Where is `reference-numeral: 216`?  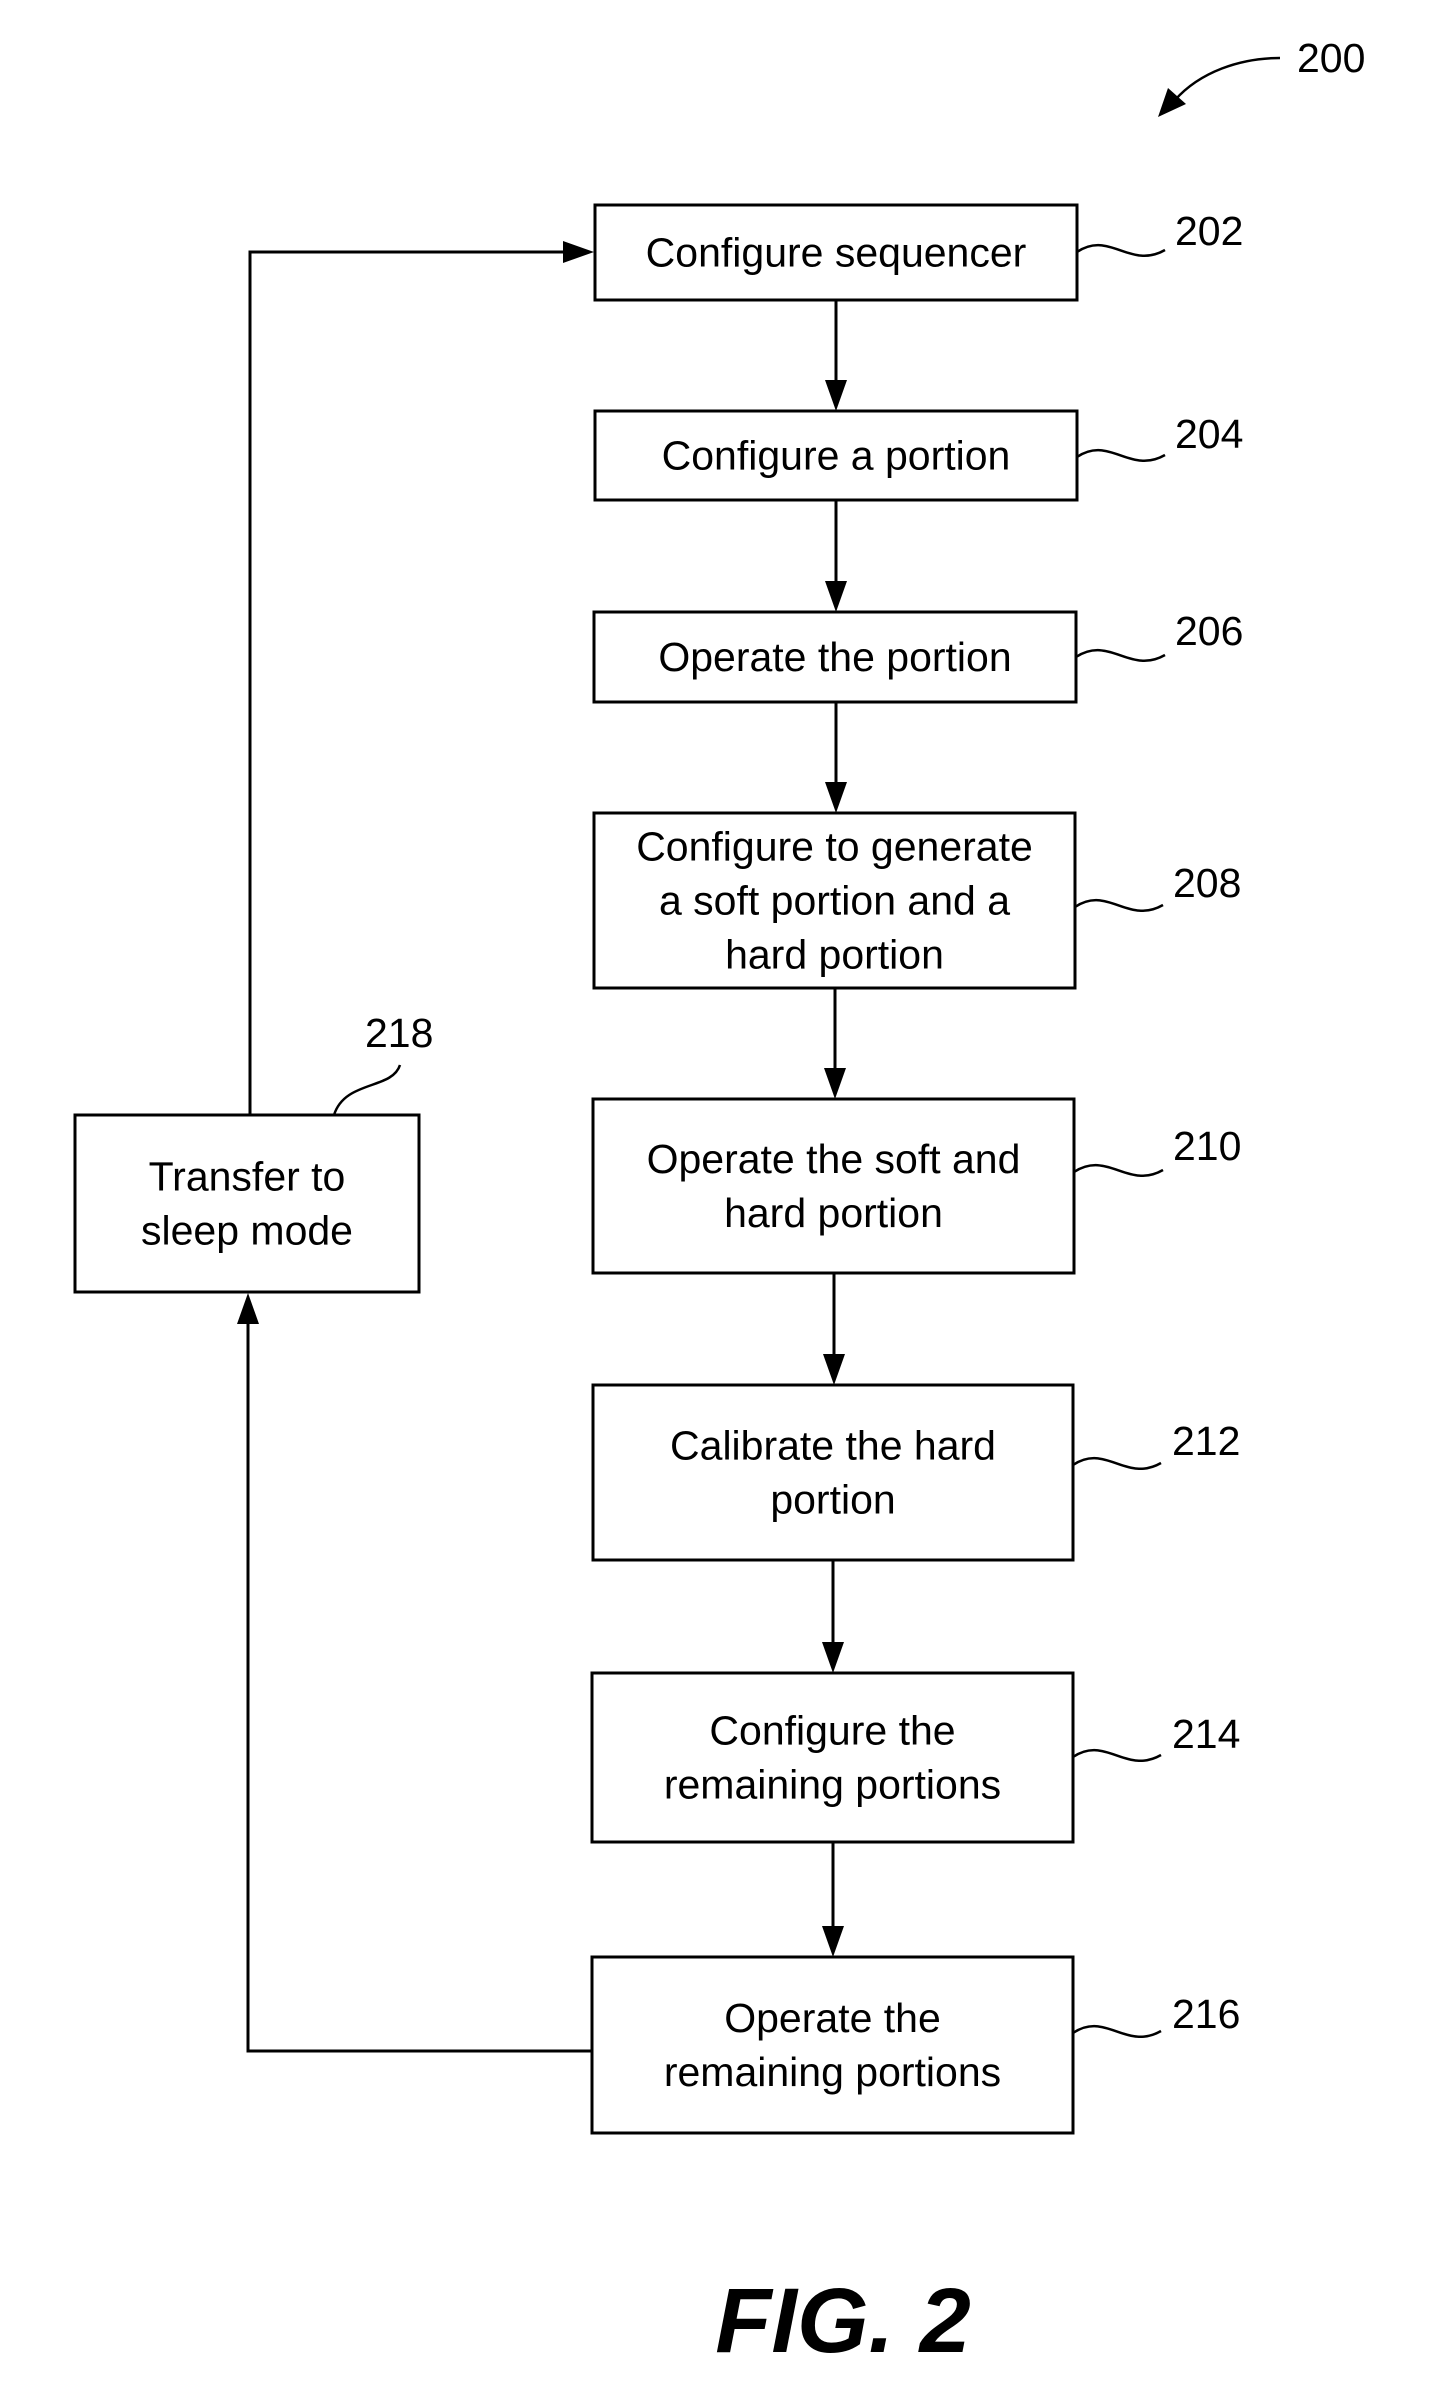 reference-numeral: 216 is located at coordinates (1206, 2014).